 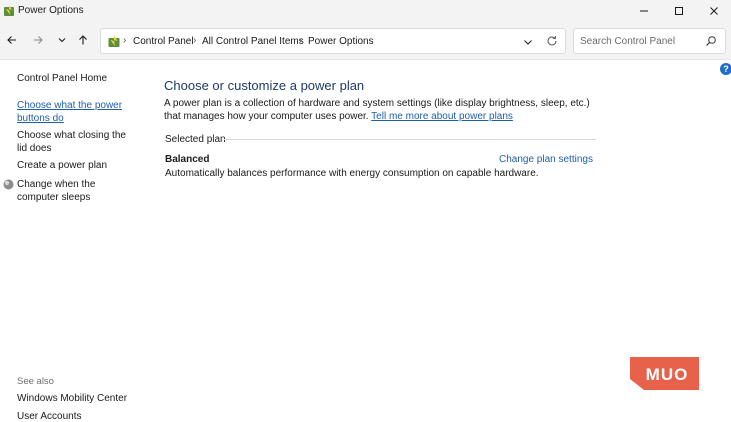 What do you see at coordinates (35, 381) in the screenshot?
I see `see-also-heading: See also` at bounding box center [35, 381].